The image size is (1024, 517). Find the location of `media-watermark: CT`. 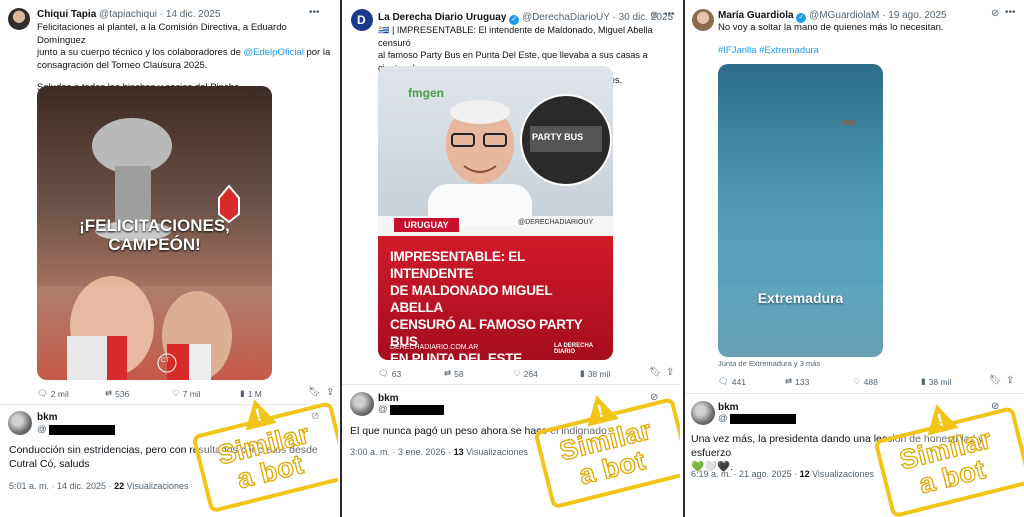

media-watermark: CT is located at coordinates (165, 361).